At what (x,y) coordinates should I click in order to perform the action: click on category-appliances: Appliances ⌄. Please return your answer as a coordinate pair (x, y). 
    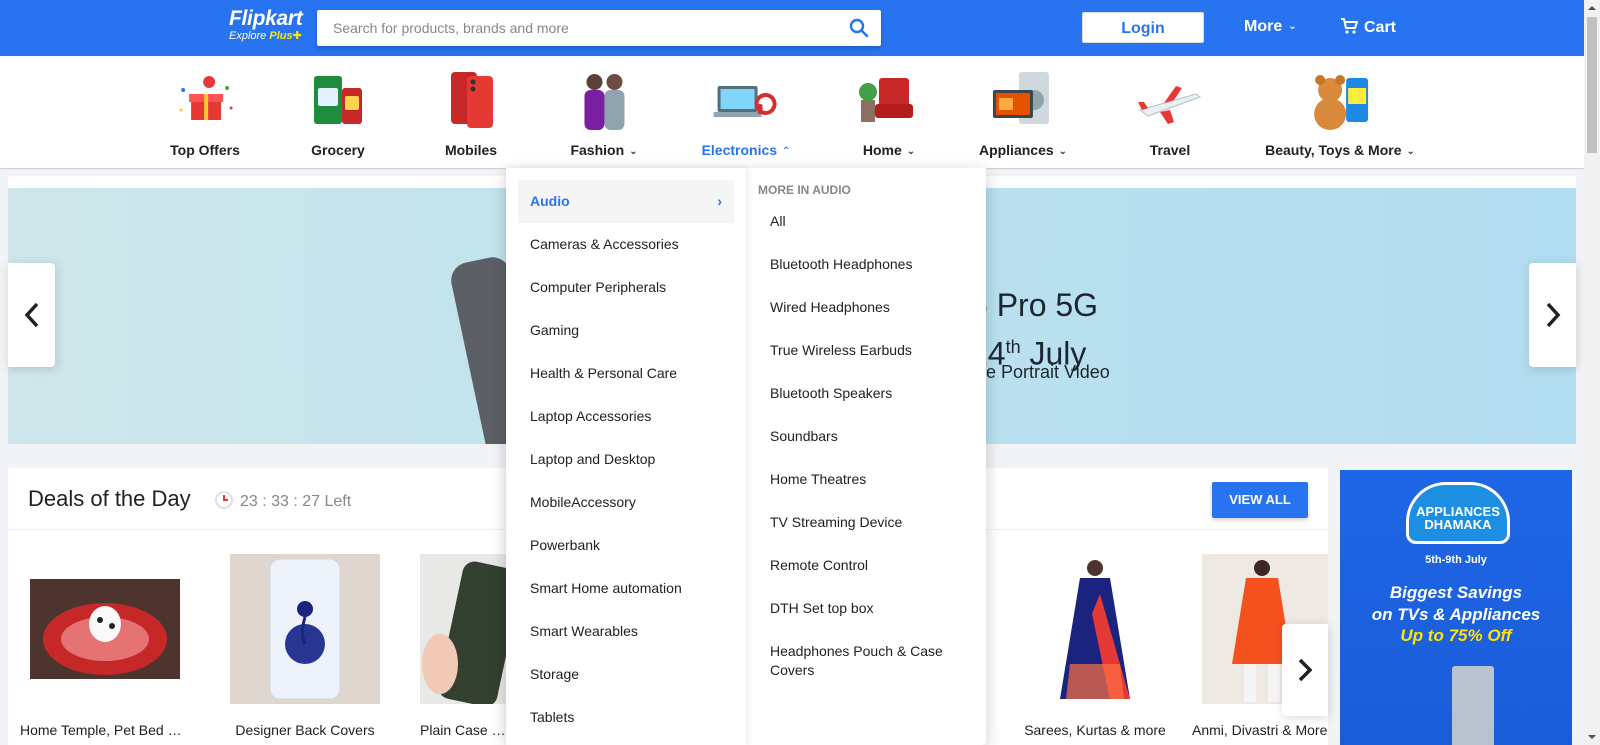
    Looking at the image, I should click on (1023, 114).